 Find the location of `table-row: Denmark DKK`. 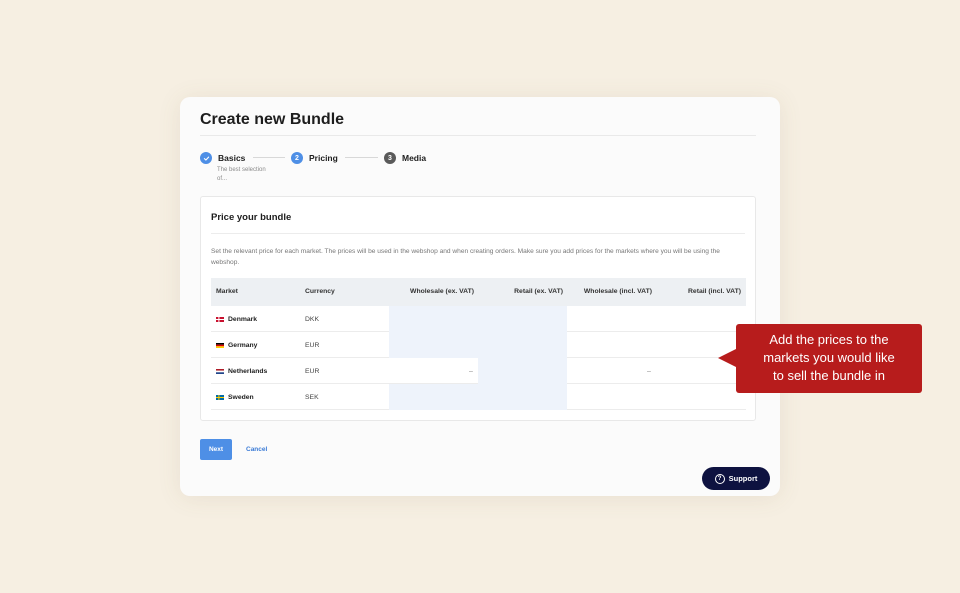

table-row: Denmark DKK is located at coordinates (478, 319).